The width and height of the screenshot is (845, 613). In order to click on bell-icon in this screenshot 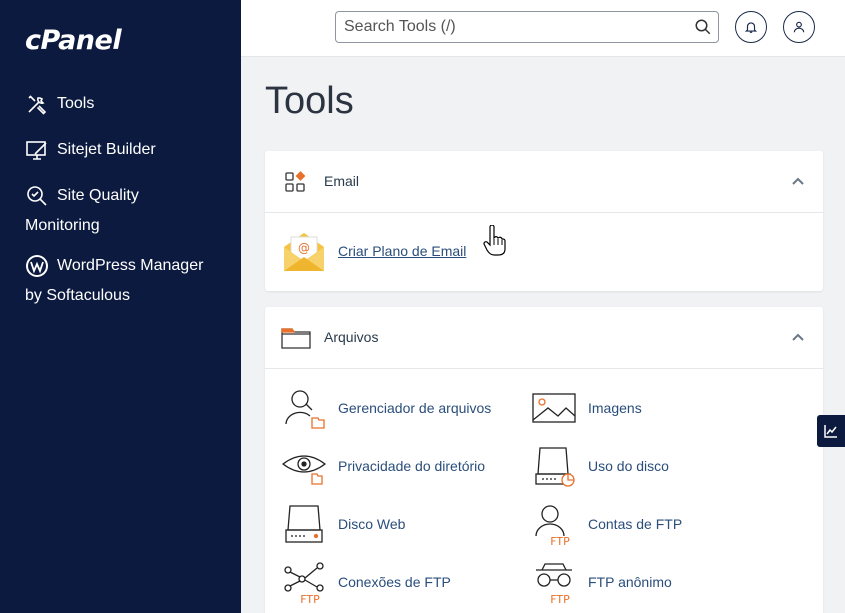, I will do `click(751, 27)`.